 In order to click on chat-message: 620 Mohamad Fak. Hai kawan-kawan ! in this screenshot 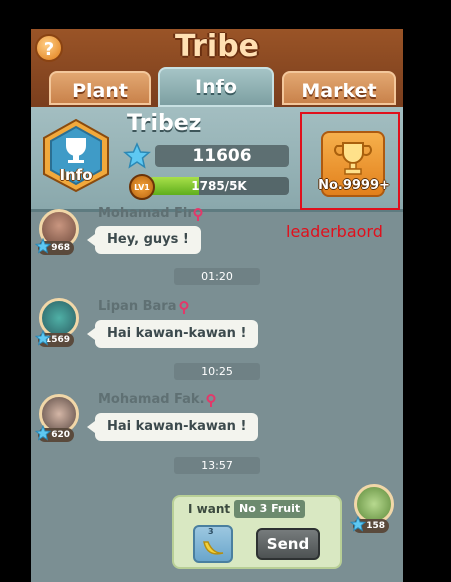, I will do `click(217, 419)`.